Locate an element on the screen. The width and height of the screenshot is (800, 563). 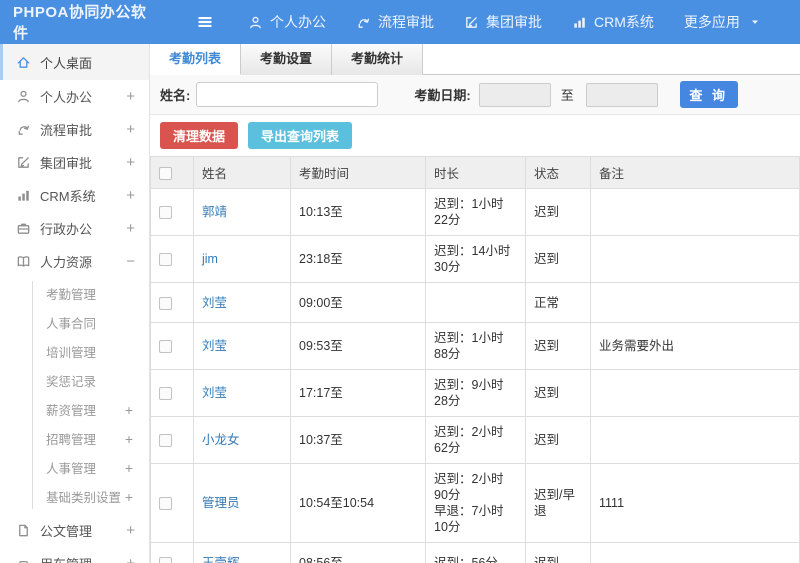
sidebar-item-label: 行政办公 is located at coordinates (66, 229).